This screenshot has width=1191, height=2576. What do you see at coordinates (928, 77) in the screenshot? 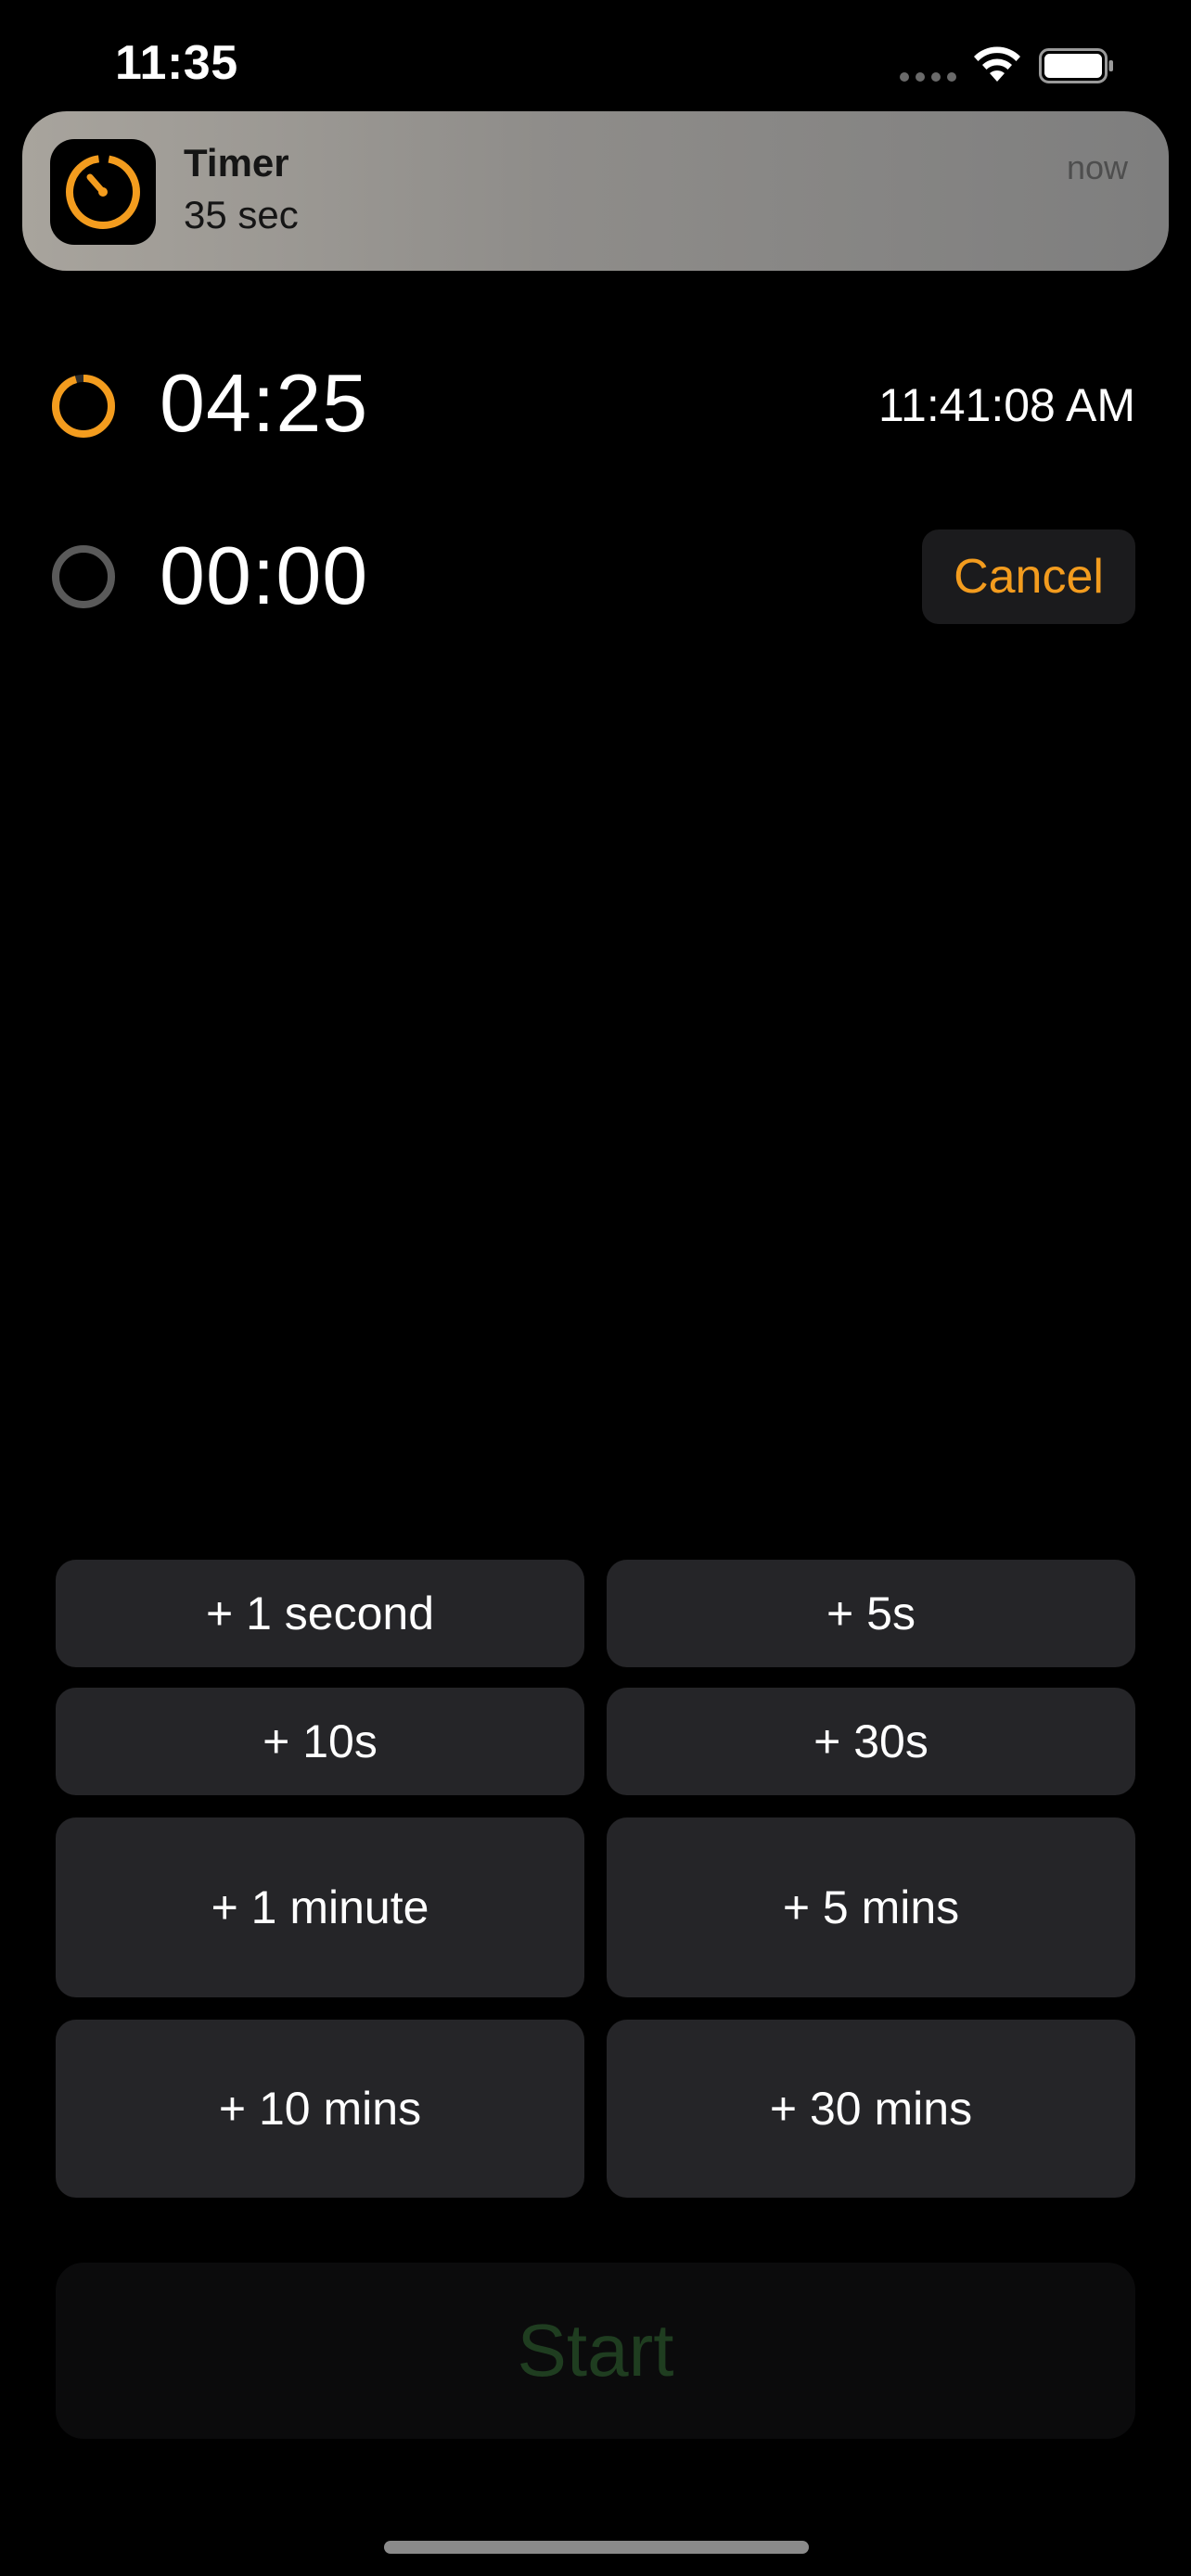
I see `signal-dots-icon` at bounding box center [928, 77].